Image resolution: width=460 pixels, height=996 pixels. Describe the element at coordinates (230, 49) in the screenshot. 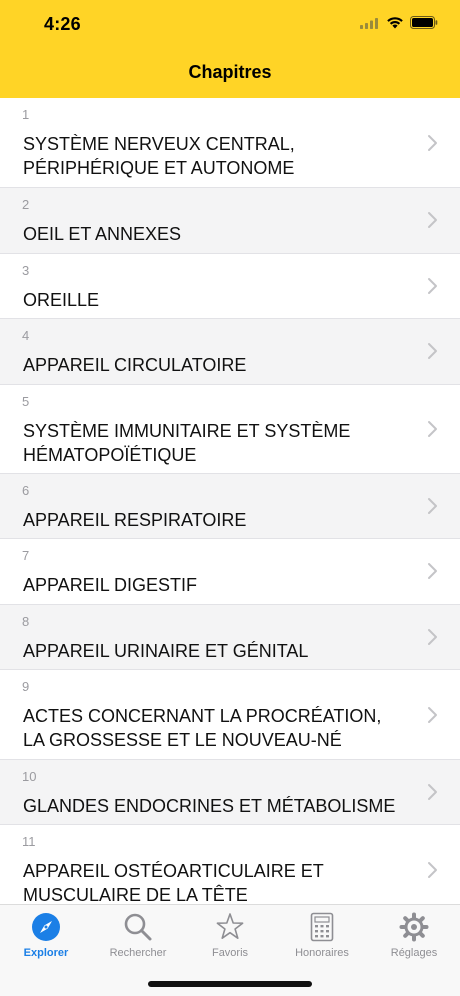

I see `header-bar: 4:26 Chapitres` at that location.